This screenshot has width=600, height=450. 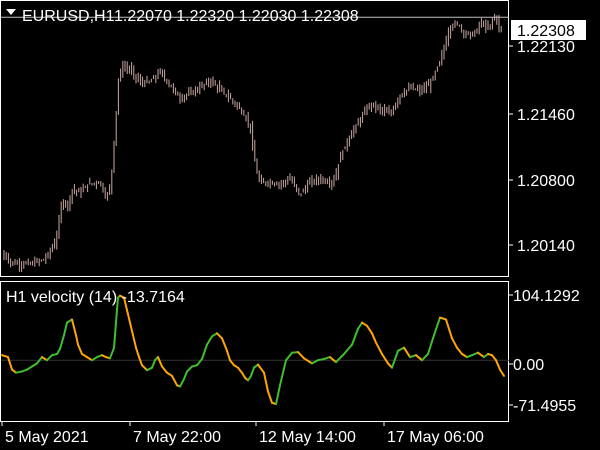 I want to click on current-price-label: 1.22308, so click(x=548, y=30).